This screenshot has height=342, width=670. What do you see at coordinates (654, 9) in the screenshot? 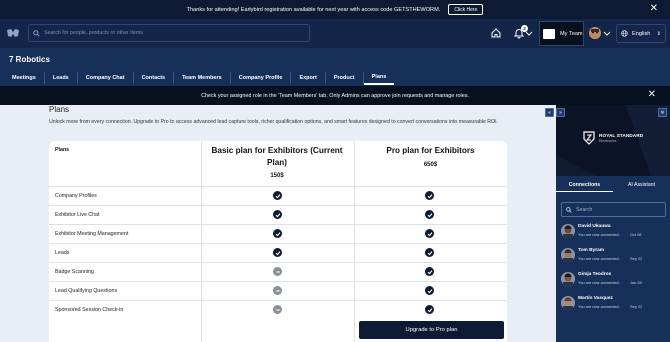
I see `close-icon: ✕` at bounding box center [654, 9].